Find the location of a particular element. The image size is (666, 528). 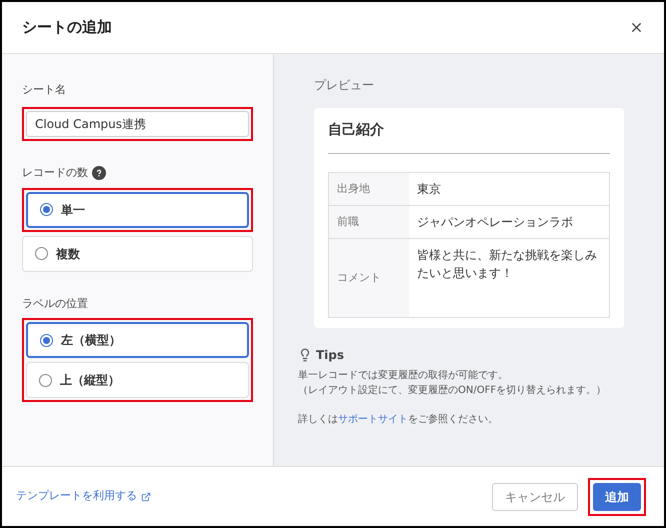

close-icon is located at coordinates (636, 27).